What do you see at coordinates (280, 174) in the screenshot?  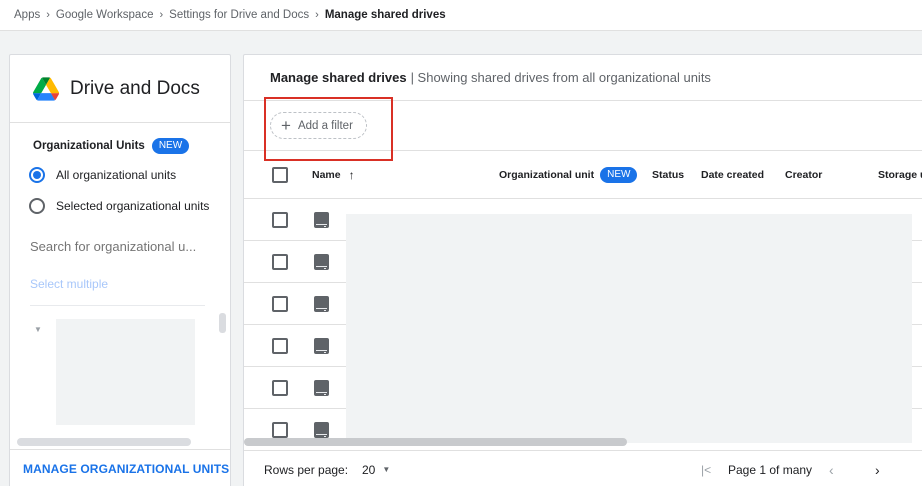 I see `select-all-checkbox` at bounding box center [280, 174].